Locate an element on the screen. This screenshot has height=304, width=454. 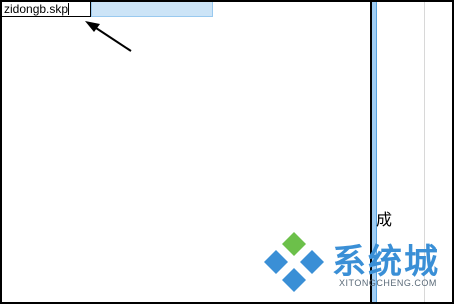
watermark-title: 系统城 is located at coordinates (386, 262).